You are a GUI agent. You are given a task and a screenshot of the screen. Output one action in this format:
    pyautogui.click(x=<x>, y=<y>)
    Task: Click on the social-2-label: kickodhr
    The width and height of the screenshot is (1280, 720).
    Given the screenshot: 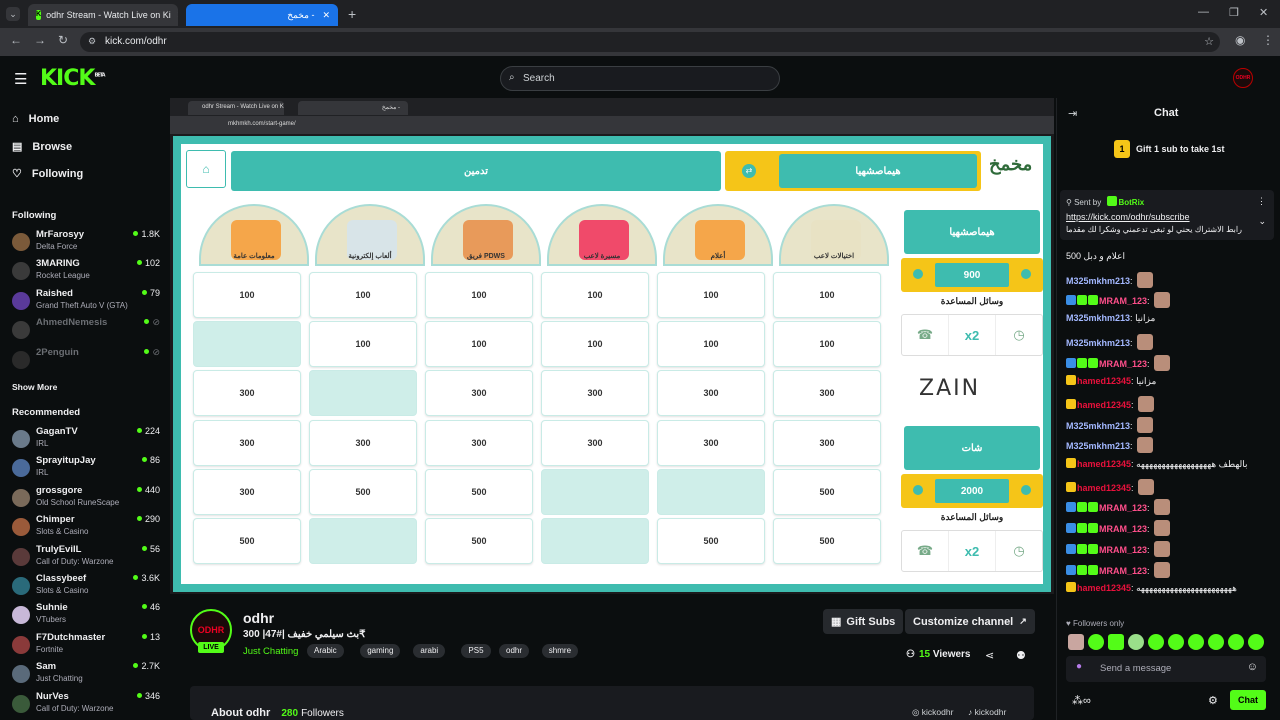 What is the action you would take?
    pyautogui.click(x=990, y=712)
    